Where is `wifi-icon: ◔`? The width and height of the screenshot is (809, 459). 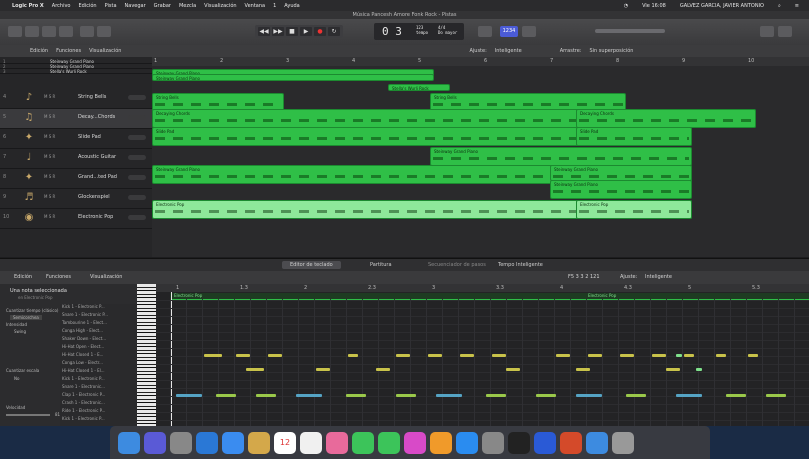
wifi-icon: ◔ is located at coordinates (626, 6).